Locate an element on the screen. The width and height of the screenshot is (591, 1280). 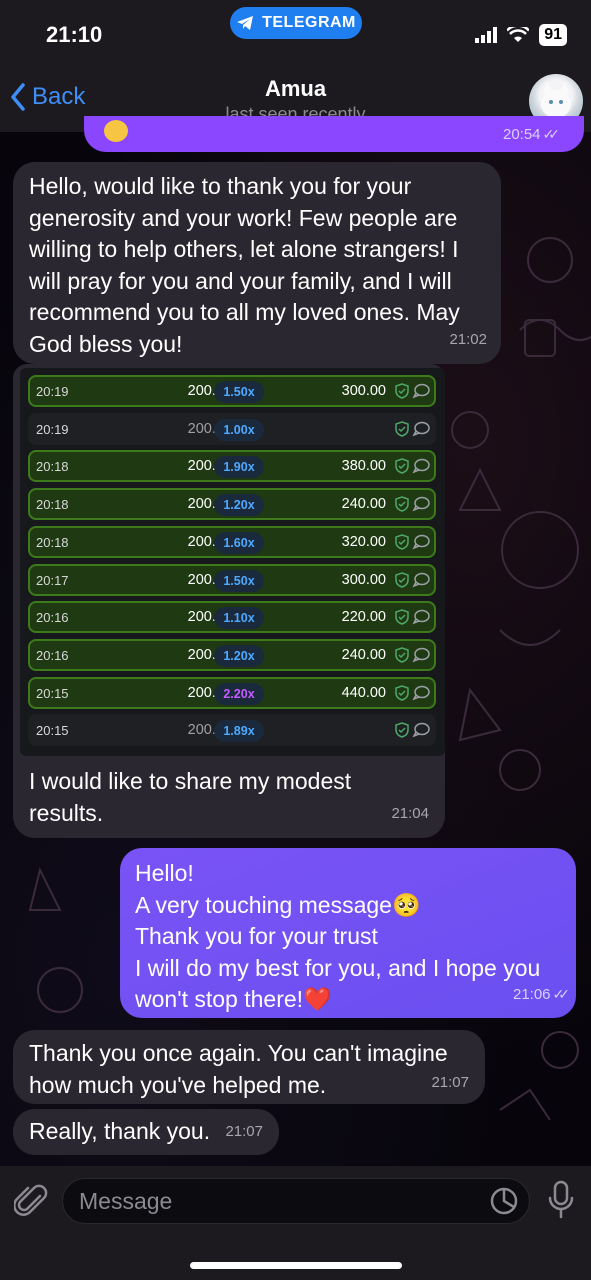
message-line: Thank you for your trust is located at coordinates (256, 936).